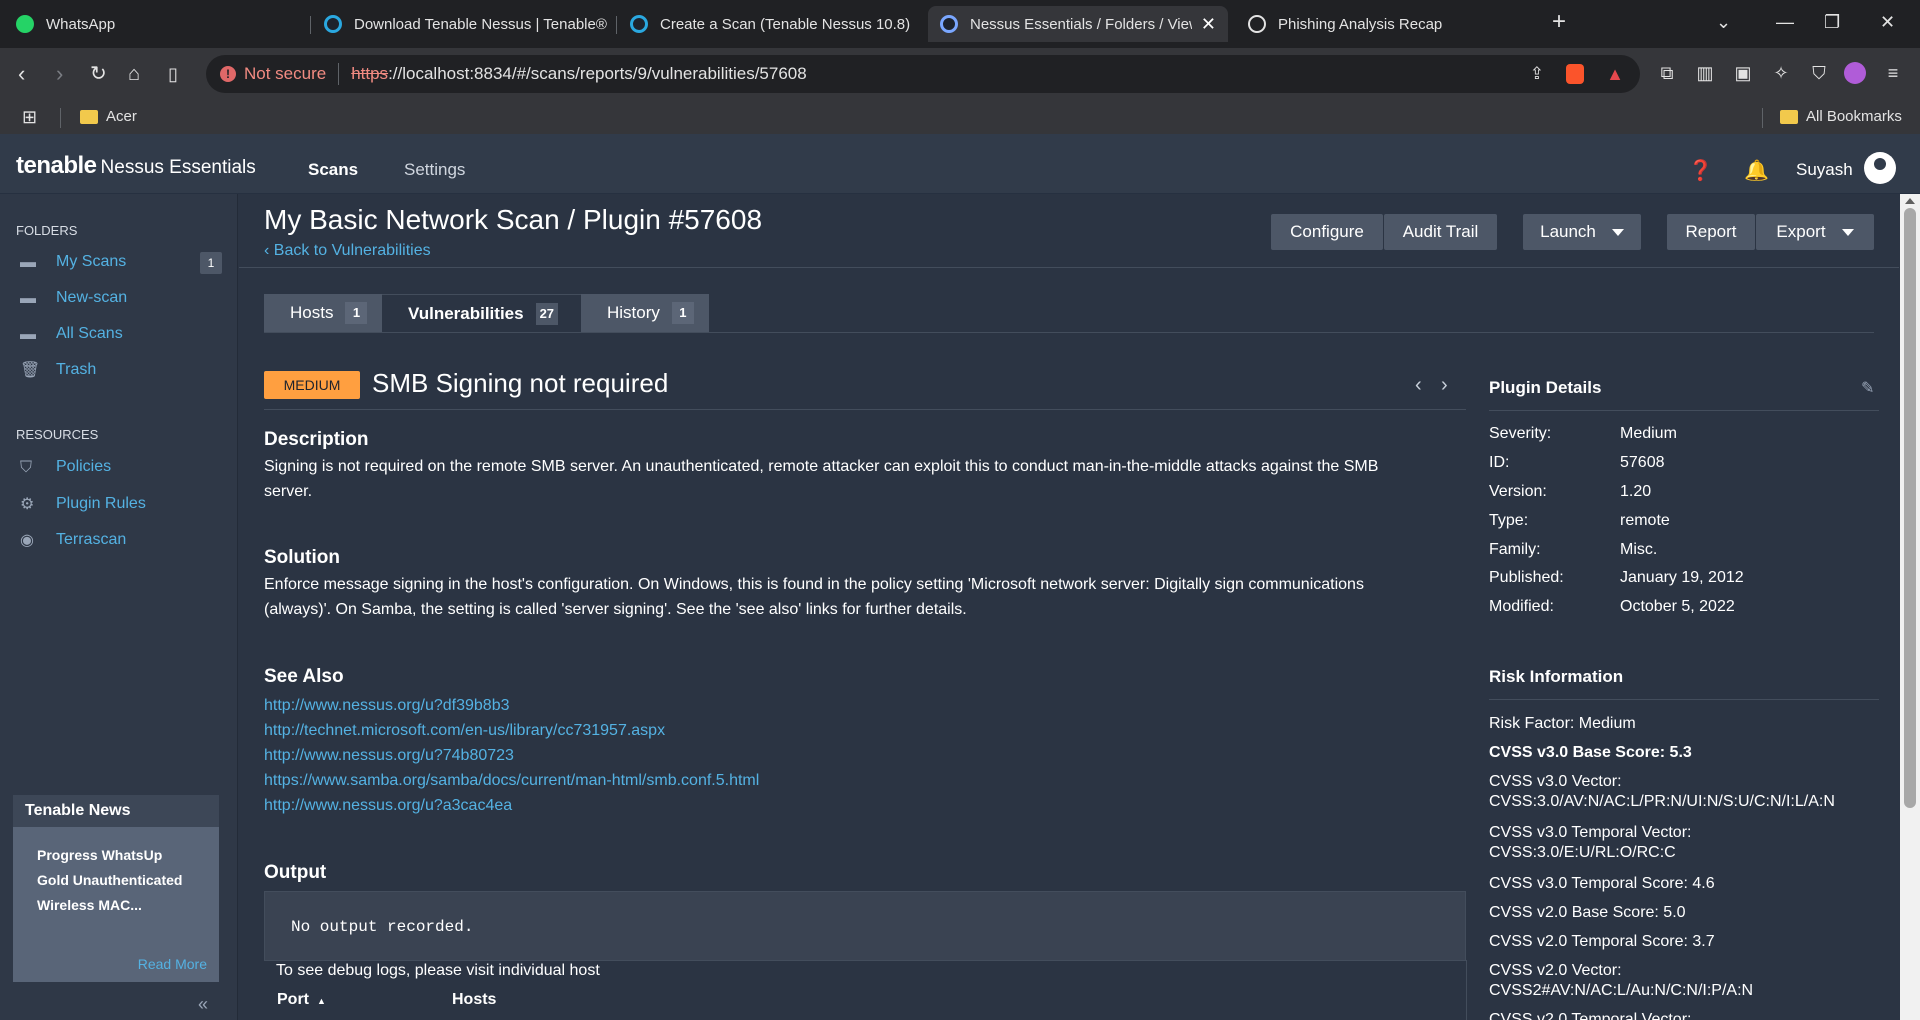 The image size is (1920, 1020). What do you see at coordinates (370, 73) in the screenshot?
I see `url-scheme: https` at bounding box center [370, 73].